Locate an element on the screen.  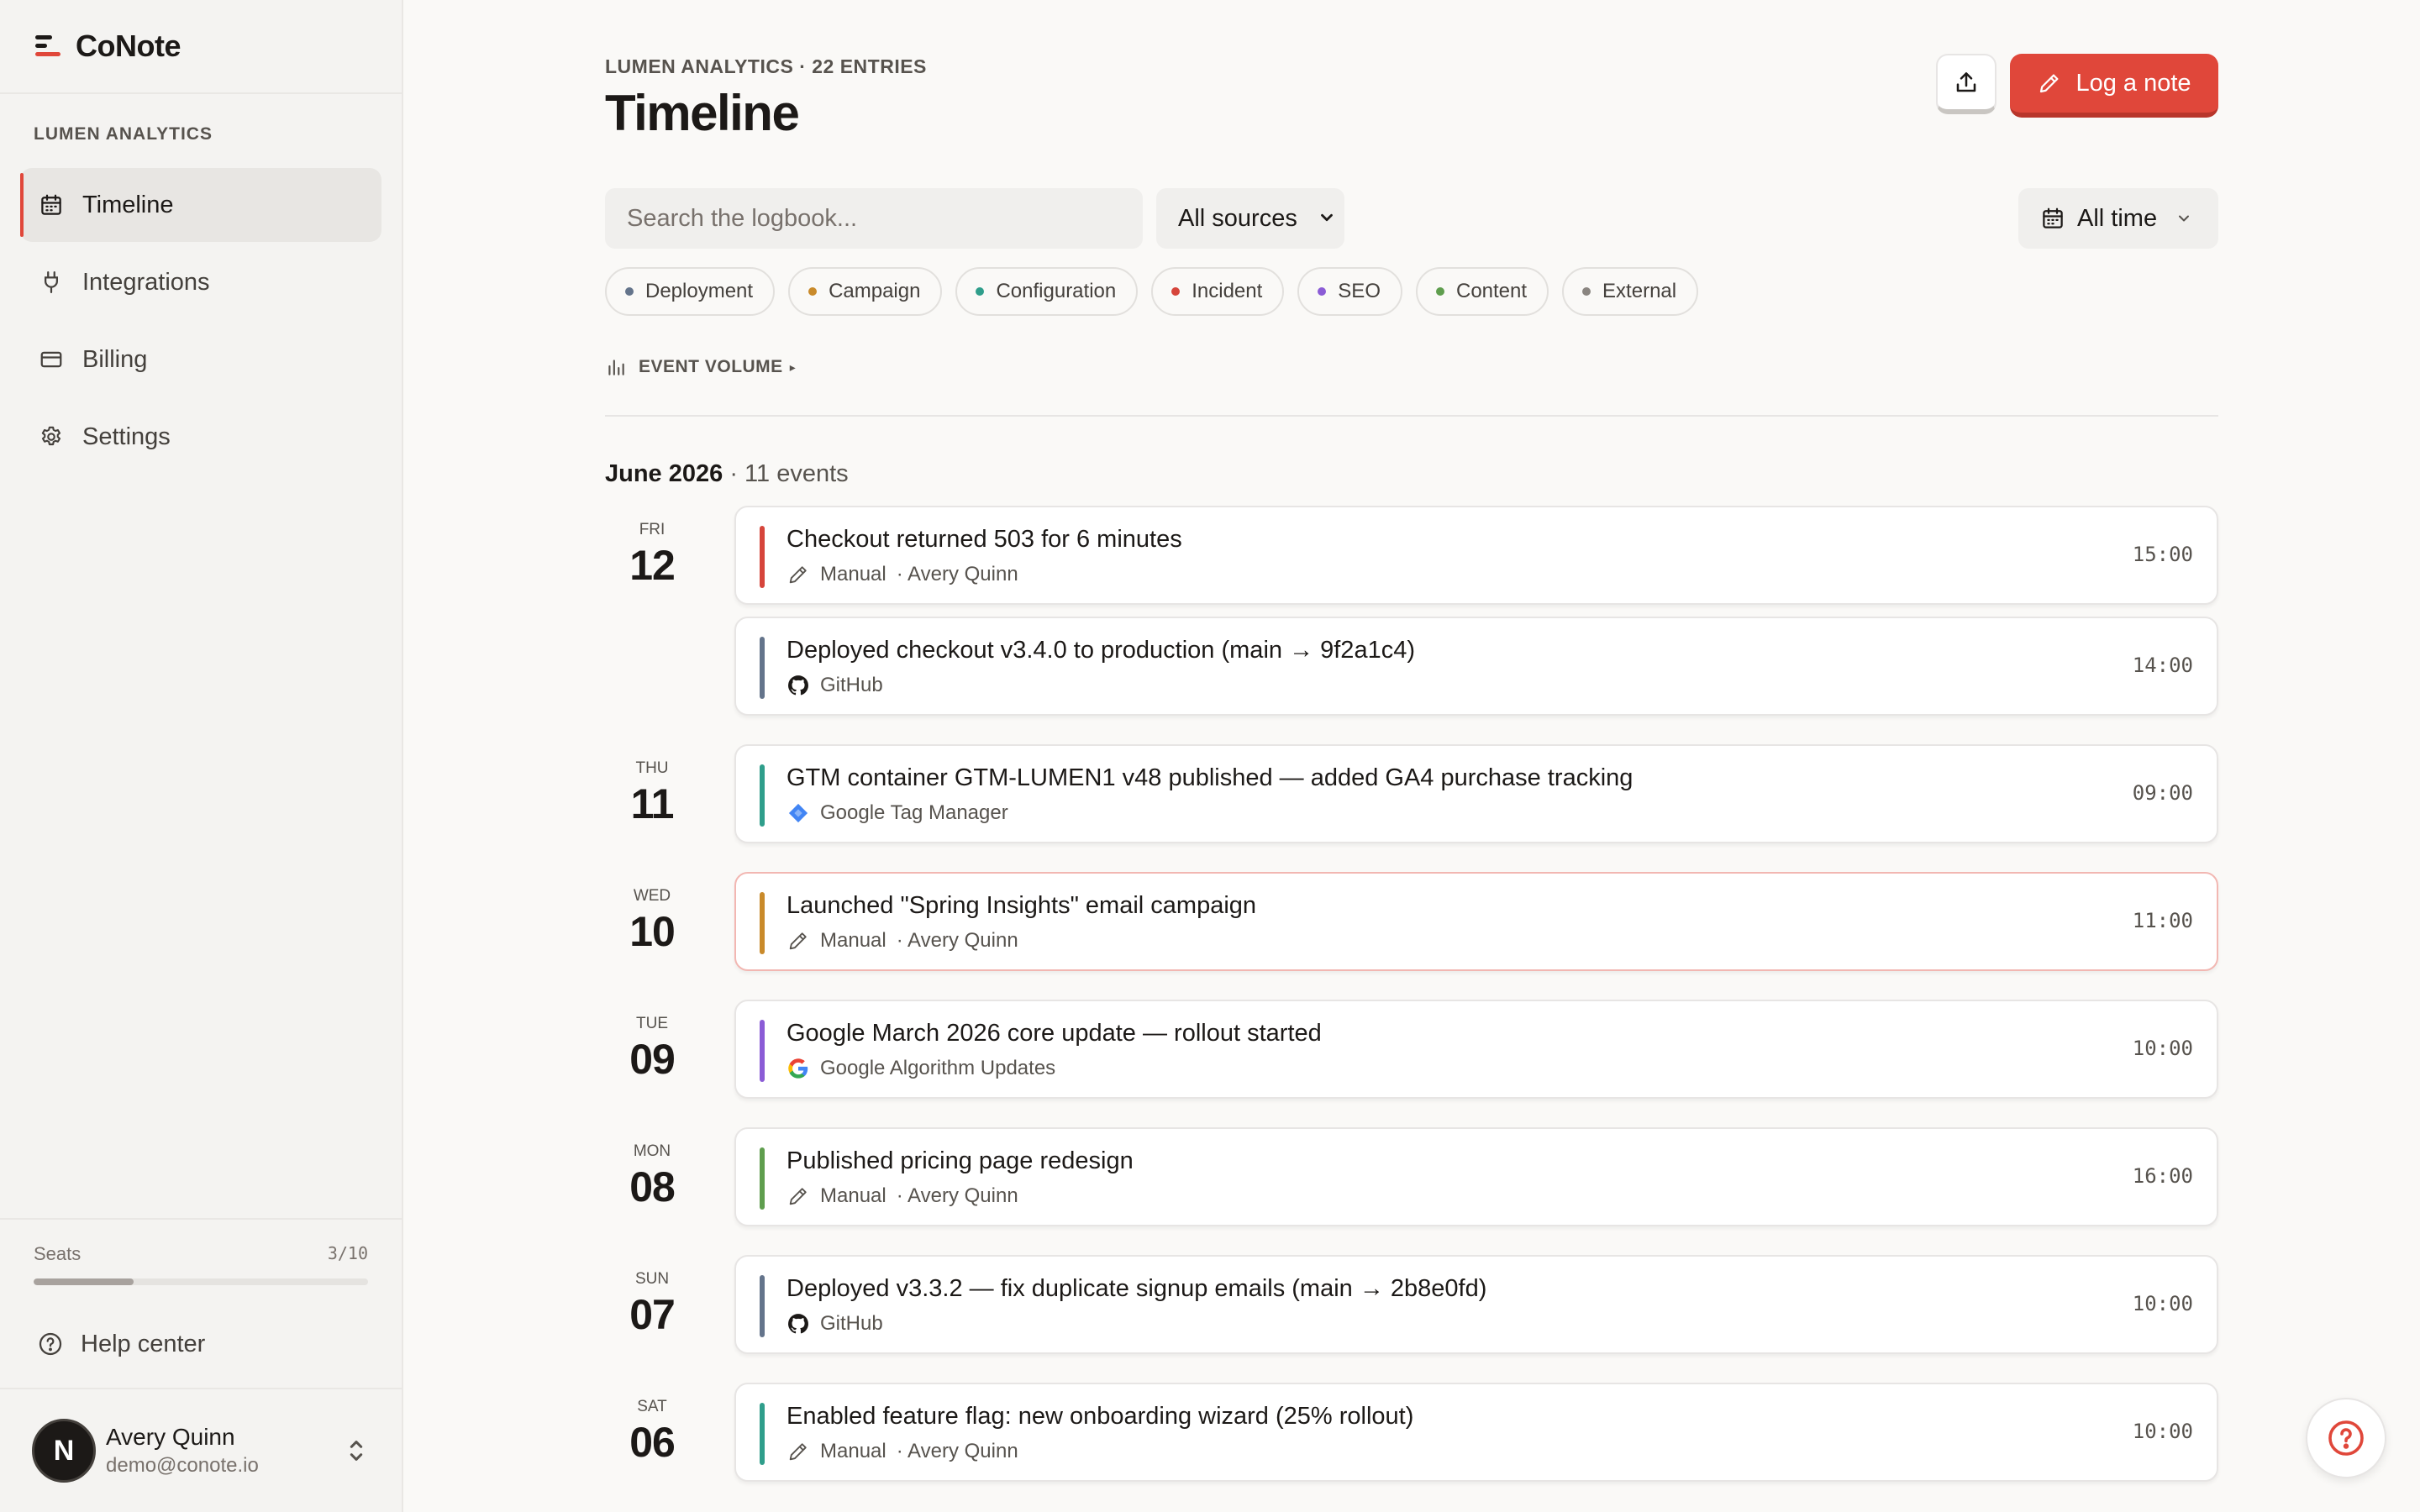
day-of-week: SAT is located at coordinates (652, 1406).